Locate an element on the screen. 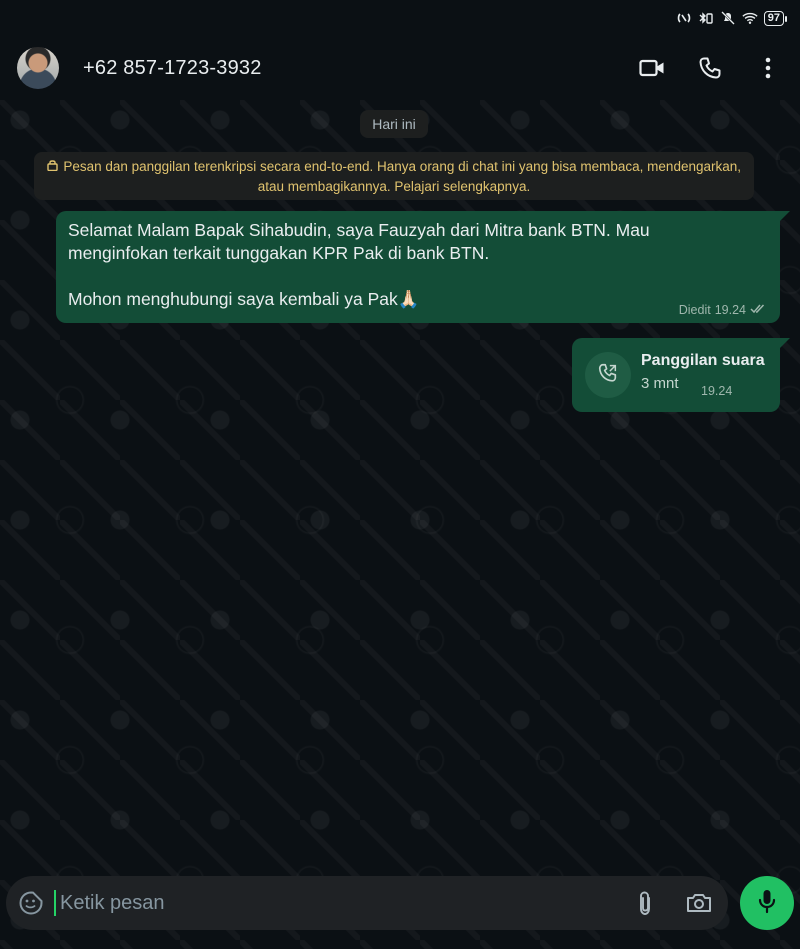 The image size is (800, 949). nfc-icon is located at coordinates (684, 18).